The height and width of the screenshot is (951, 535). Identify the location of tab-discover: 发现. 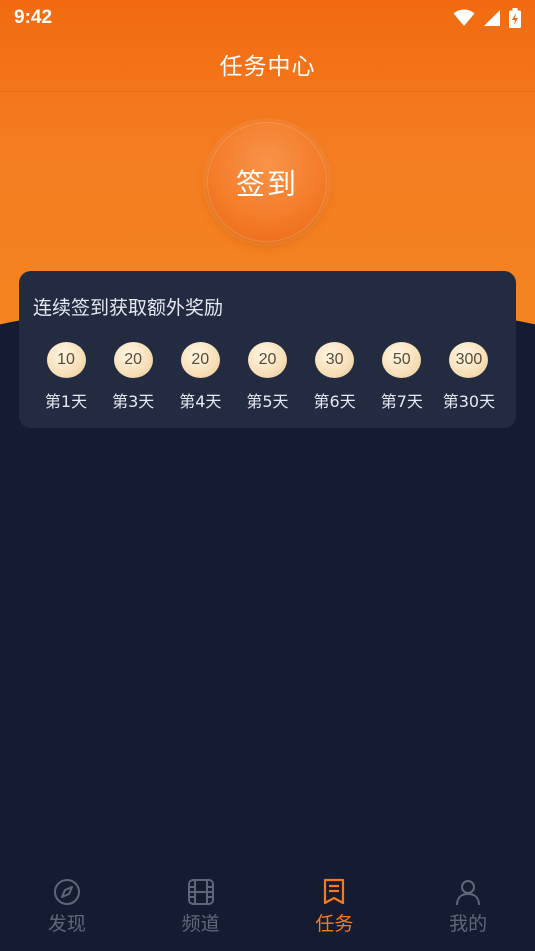
(67, 906).